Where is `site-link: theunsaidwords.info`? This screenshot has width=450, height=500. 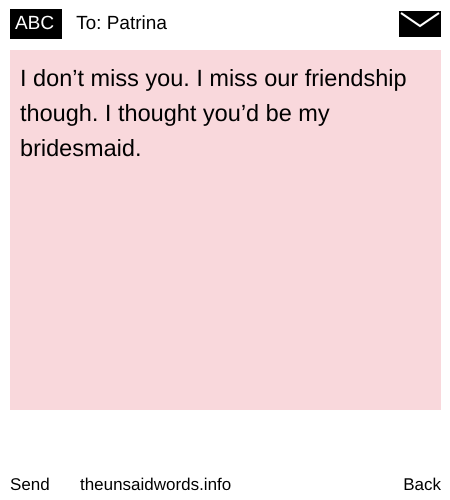
site-link: theunsaidwords.info is located at coordinates (242, 485).